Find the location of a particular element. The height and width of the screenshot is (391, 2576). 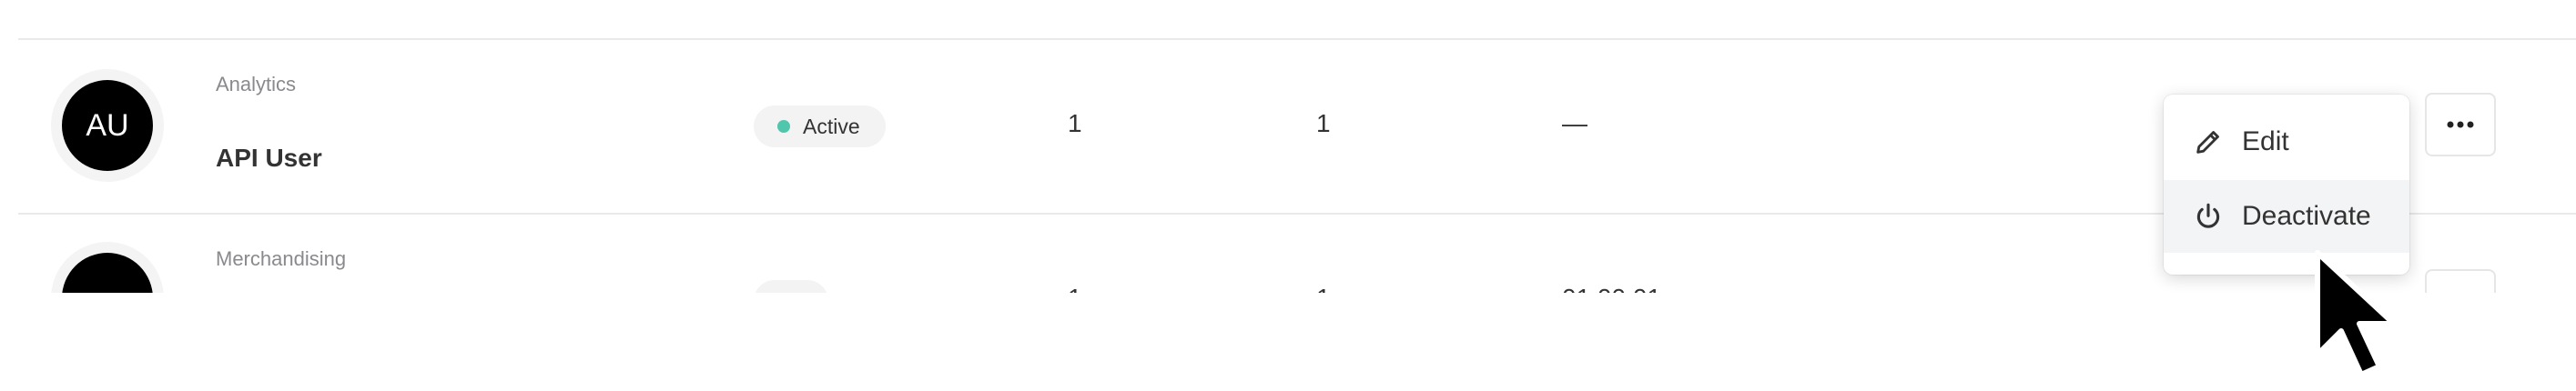

table-cell: 01:00:01 is located at coordinates (1611, 288).